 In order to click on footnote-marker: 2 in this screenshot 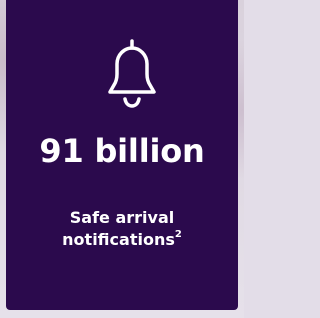, I will do `click(178, 234)`.